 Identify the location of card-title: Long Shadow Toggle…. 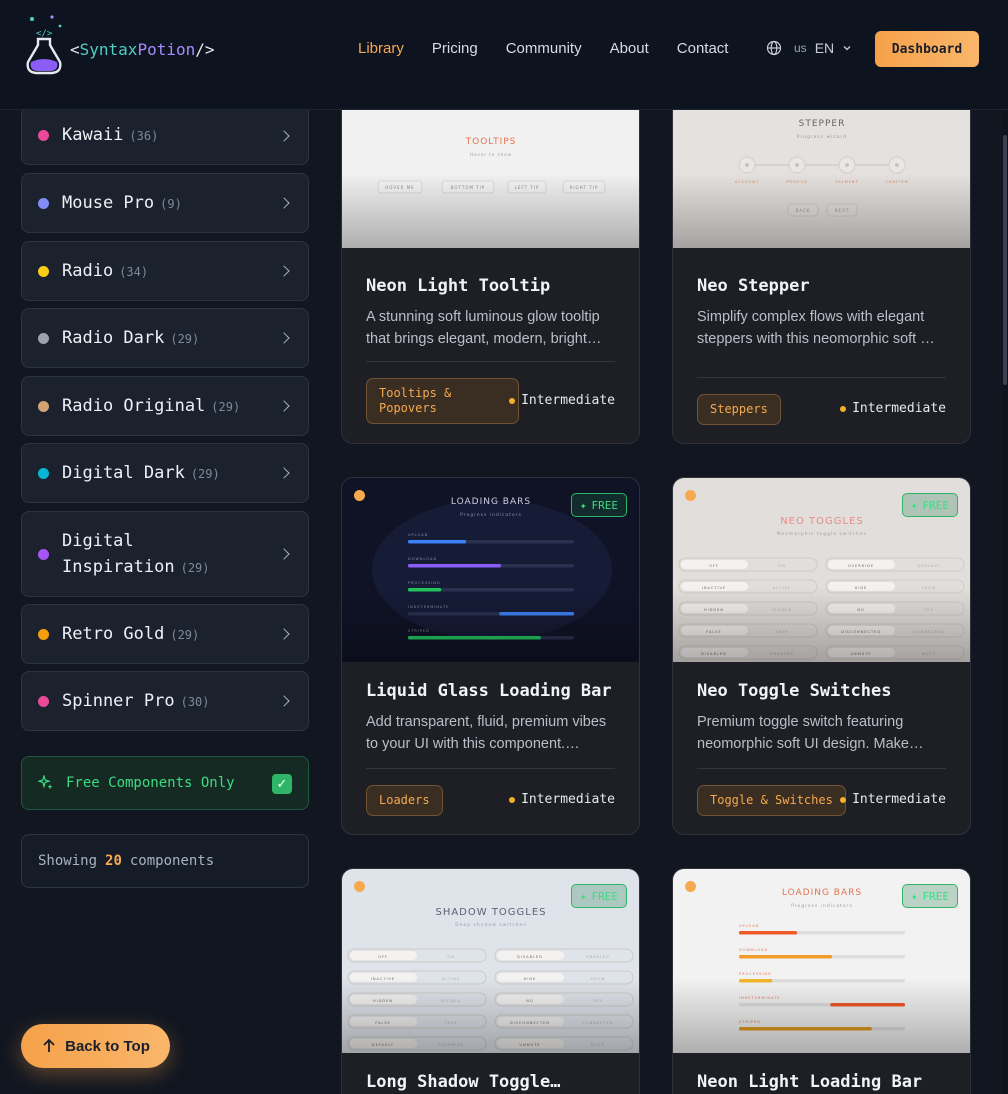
(491, 1082).